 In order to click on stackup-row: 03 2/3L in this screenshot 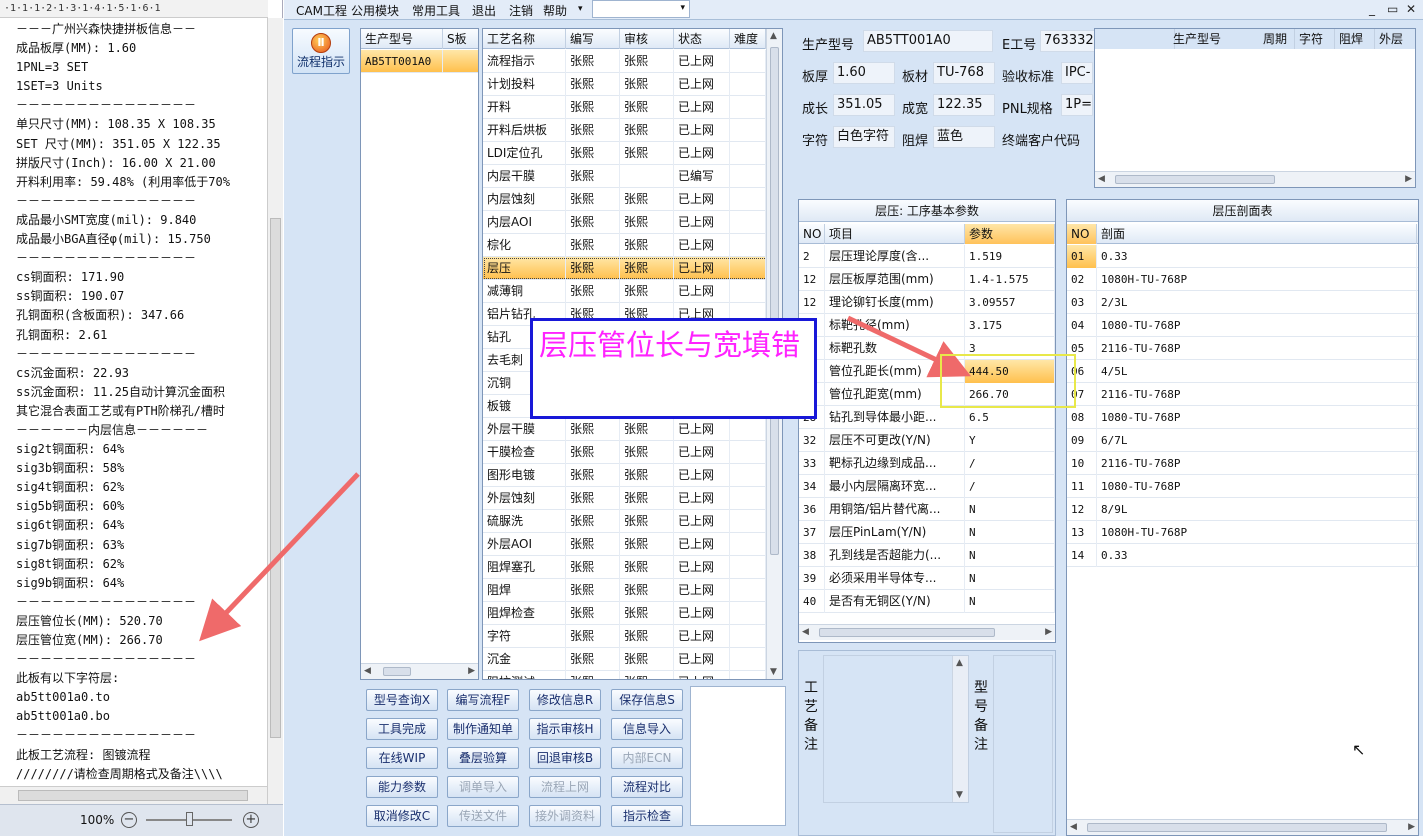, I will do `click(1242, 302)`.